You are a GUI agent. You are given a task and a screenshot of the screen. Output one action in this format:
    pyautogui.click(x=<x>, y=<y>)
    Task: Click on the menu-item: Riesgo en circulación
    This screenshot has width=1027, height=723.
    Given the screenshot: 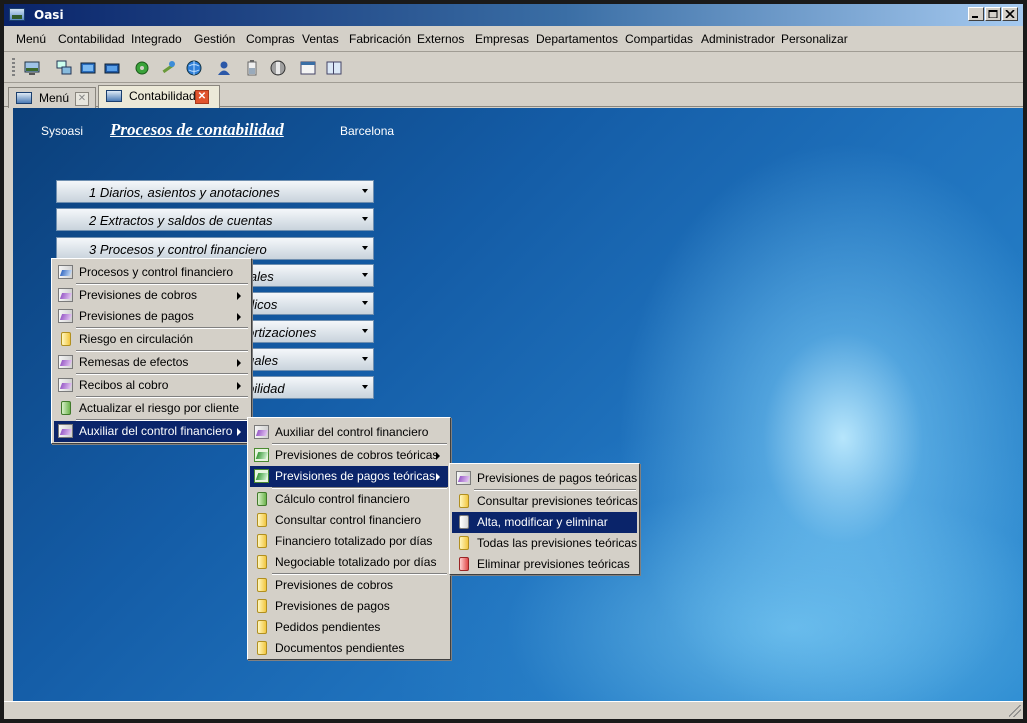 What is the action you would take?
    pyautogui.click(x=151, y=339)
    